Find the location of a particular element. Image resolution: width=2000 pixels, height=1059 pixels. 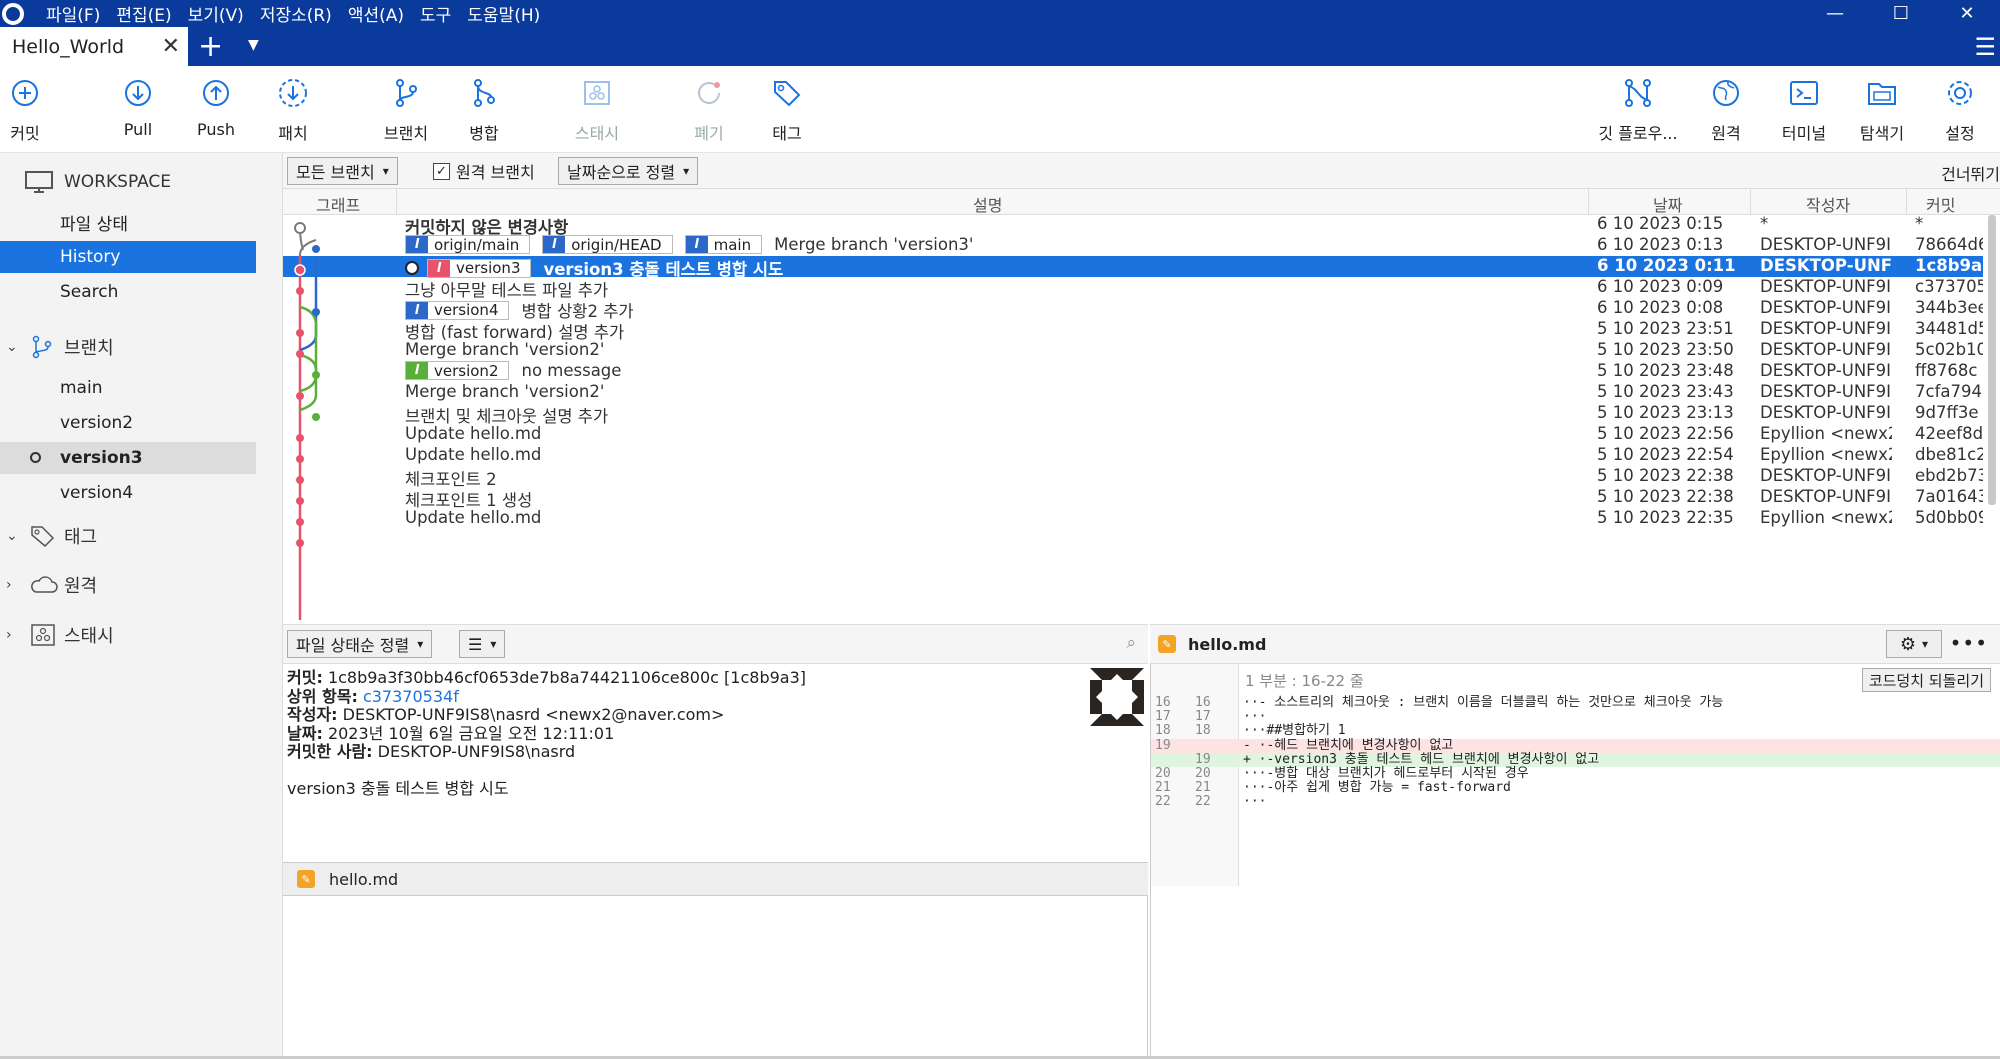

column-author: 작성자 is located at coordinates (1828, 204).